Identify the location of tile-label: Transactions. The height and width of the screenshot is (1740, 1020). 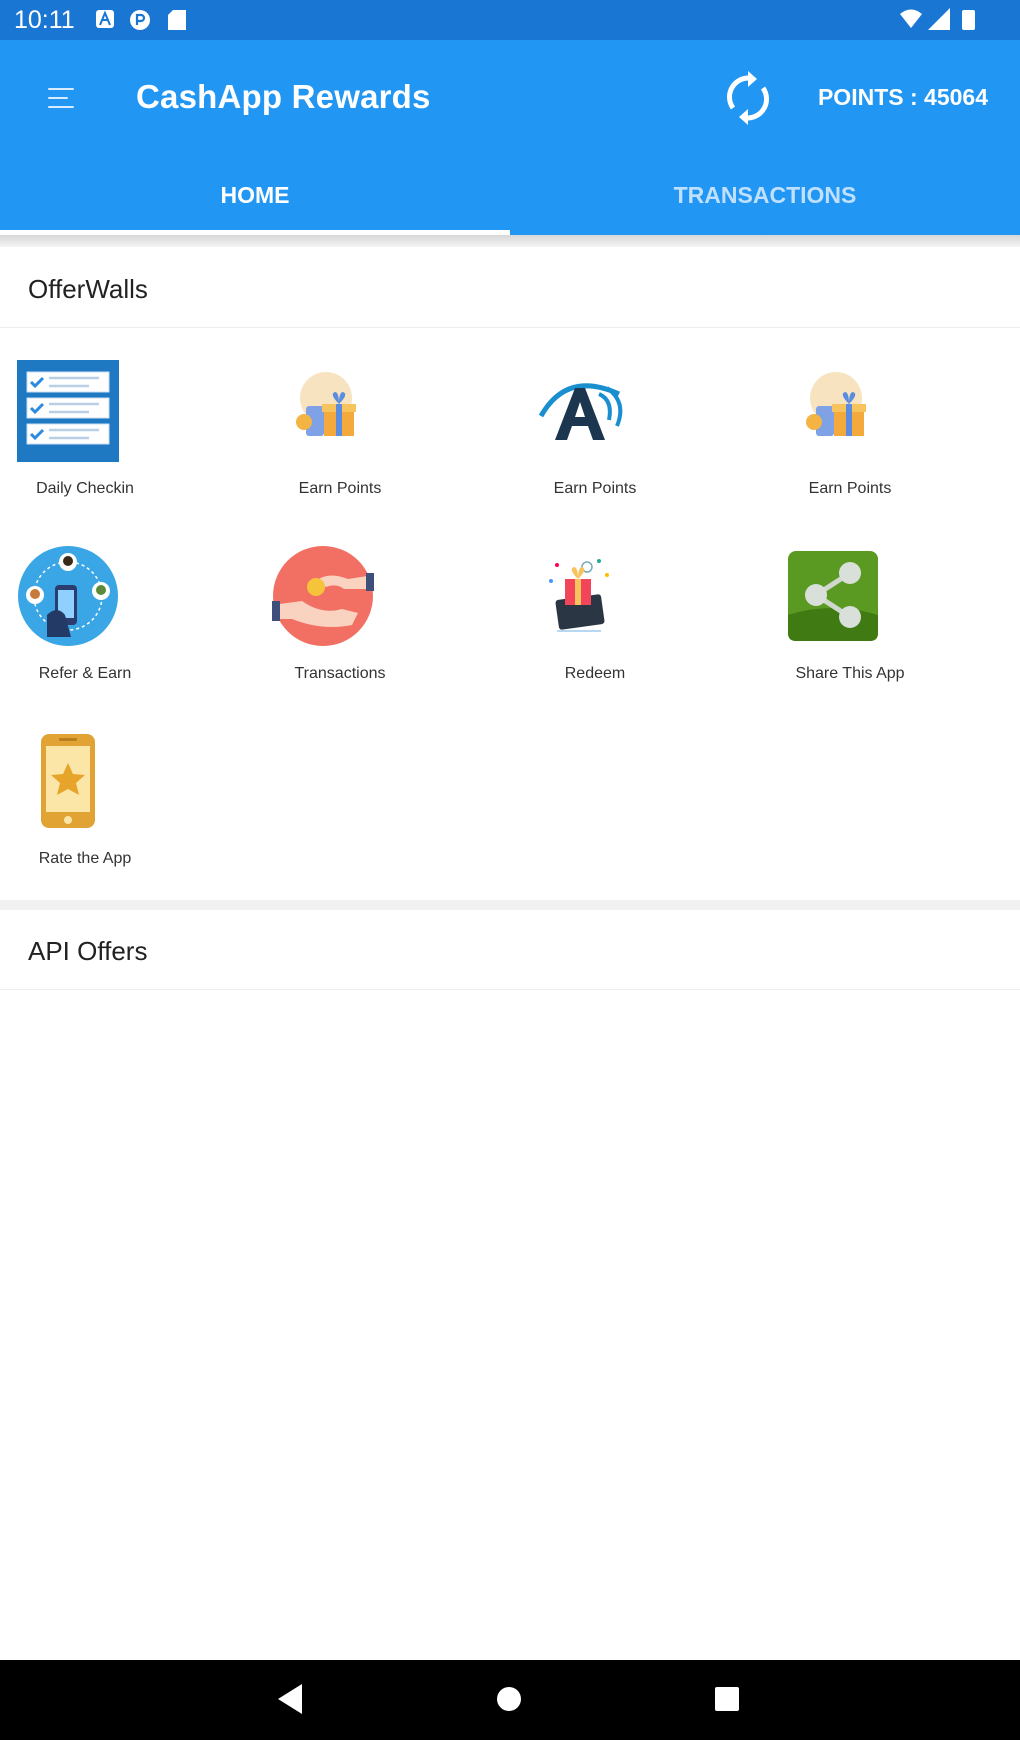
(340, 673).